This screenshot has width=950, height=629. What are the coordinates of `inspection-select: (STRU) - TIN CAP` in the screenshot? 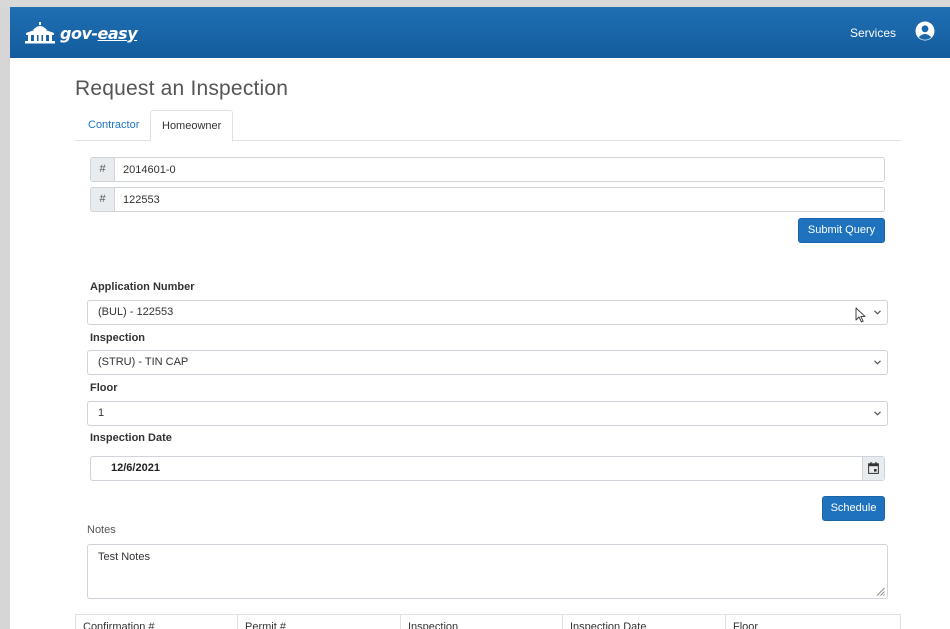 It's located at (487, 362).